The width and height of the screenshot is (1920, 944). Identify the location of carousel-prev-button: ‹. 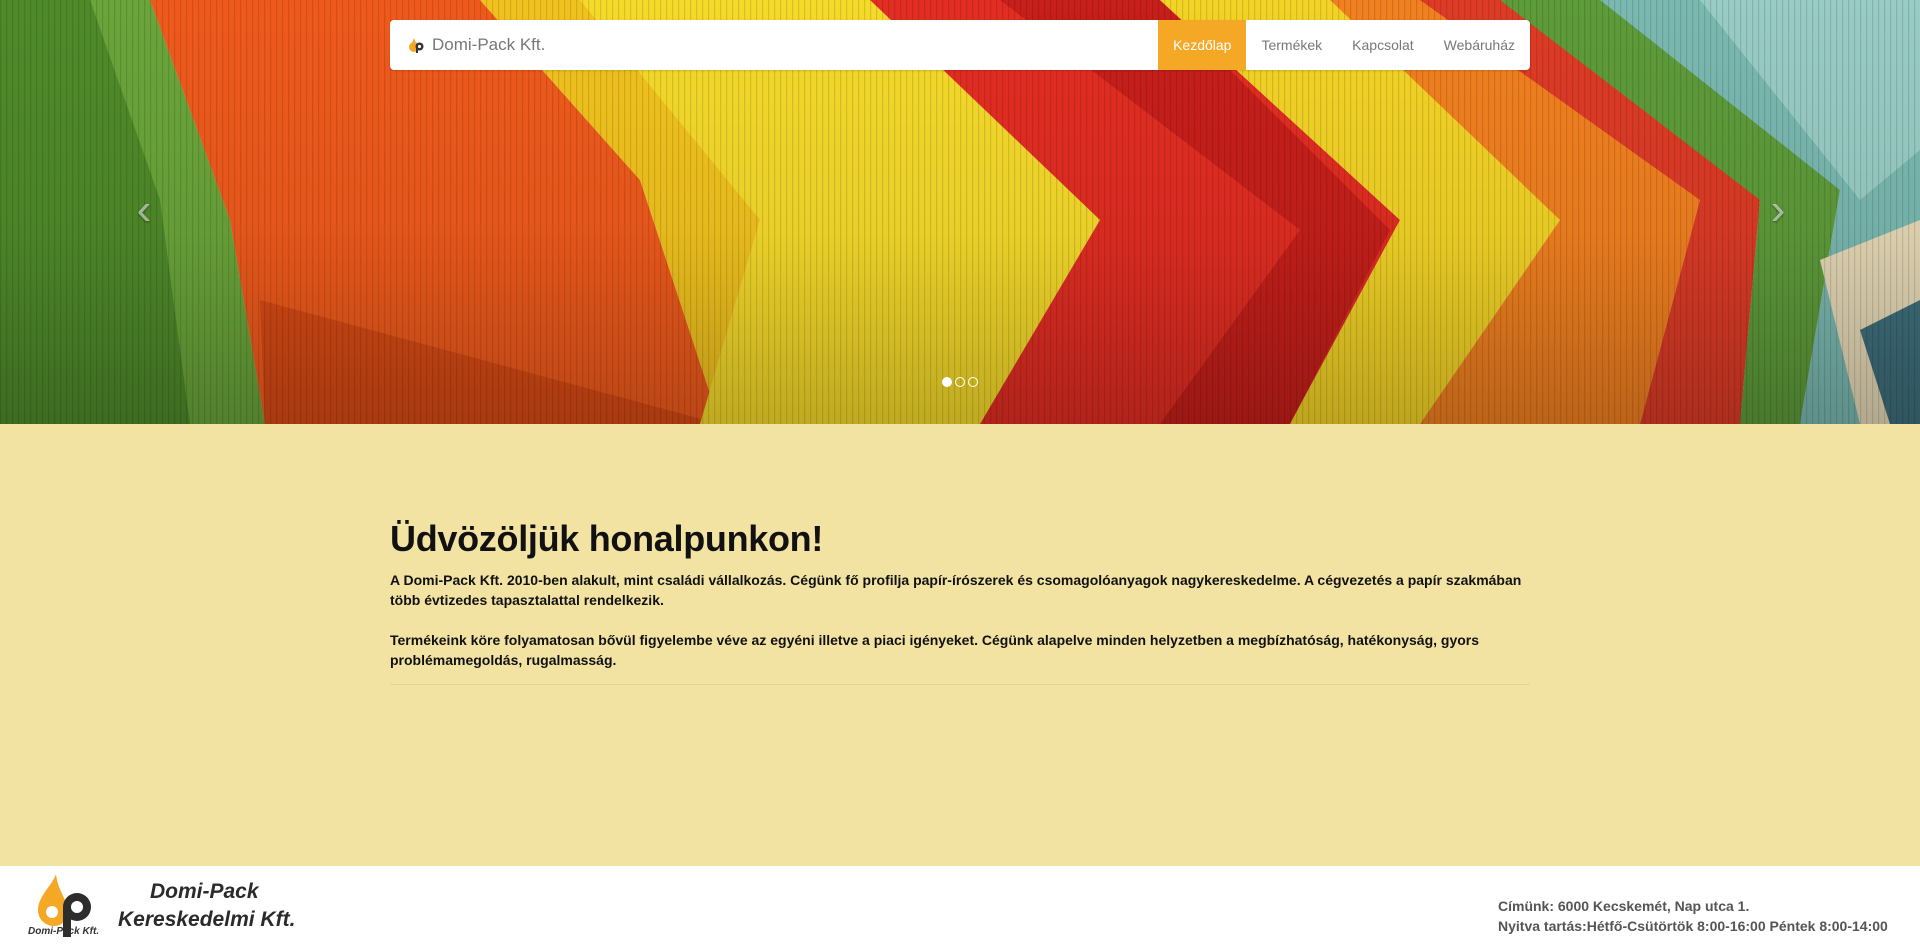
(144, 210).